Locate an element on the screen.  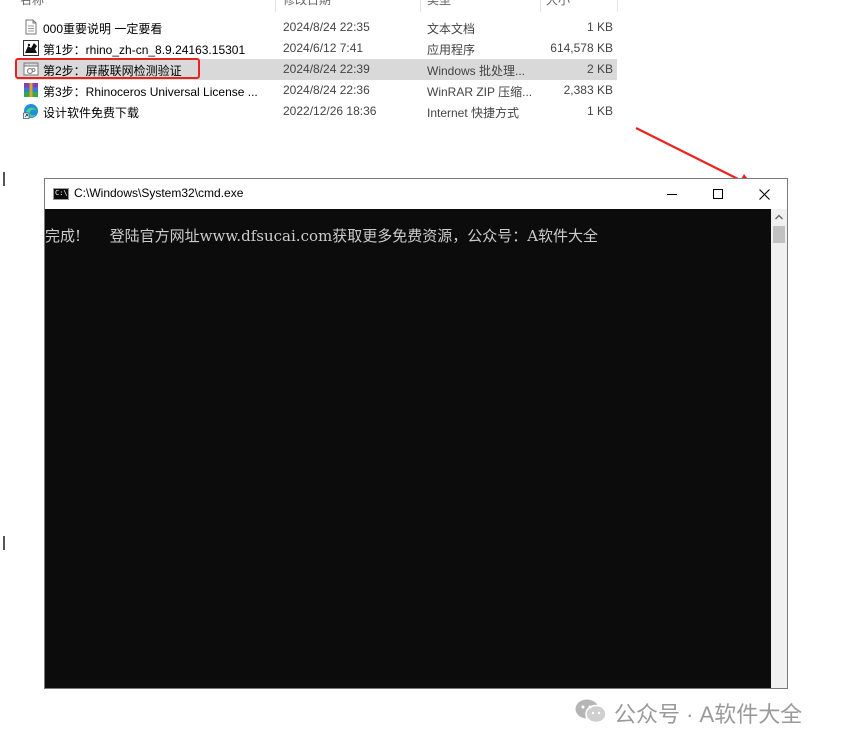
wechat-logo-icon is located at coordinates (591, 711).